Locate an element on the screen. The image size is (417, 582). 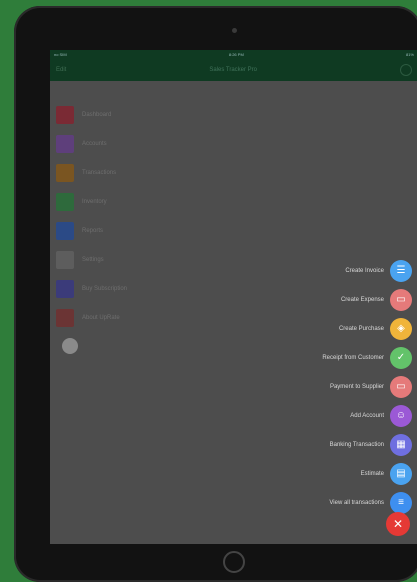
menu-item-label: Accounts is located at coordinates (94, 143).